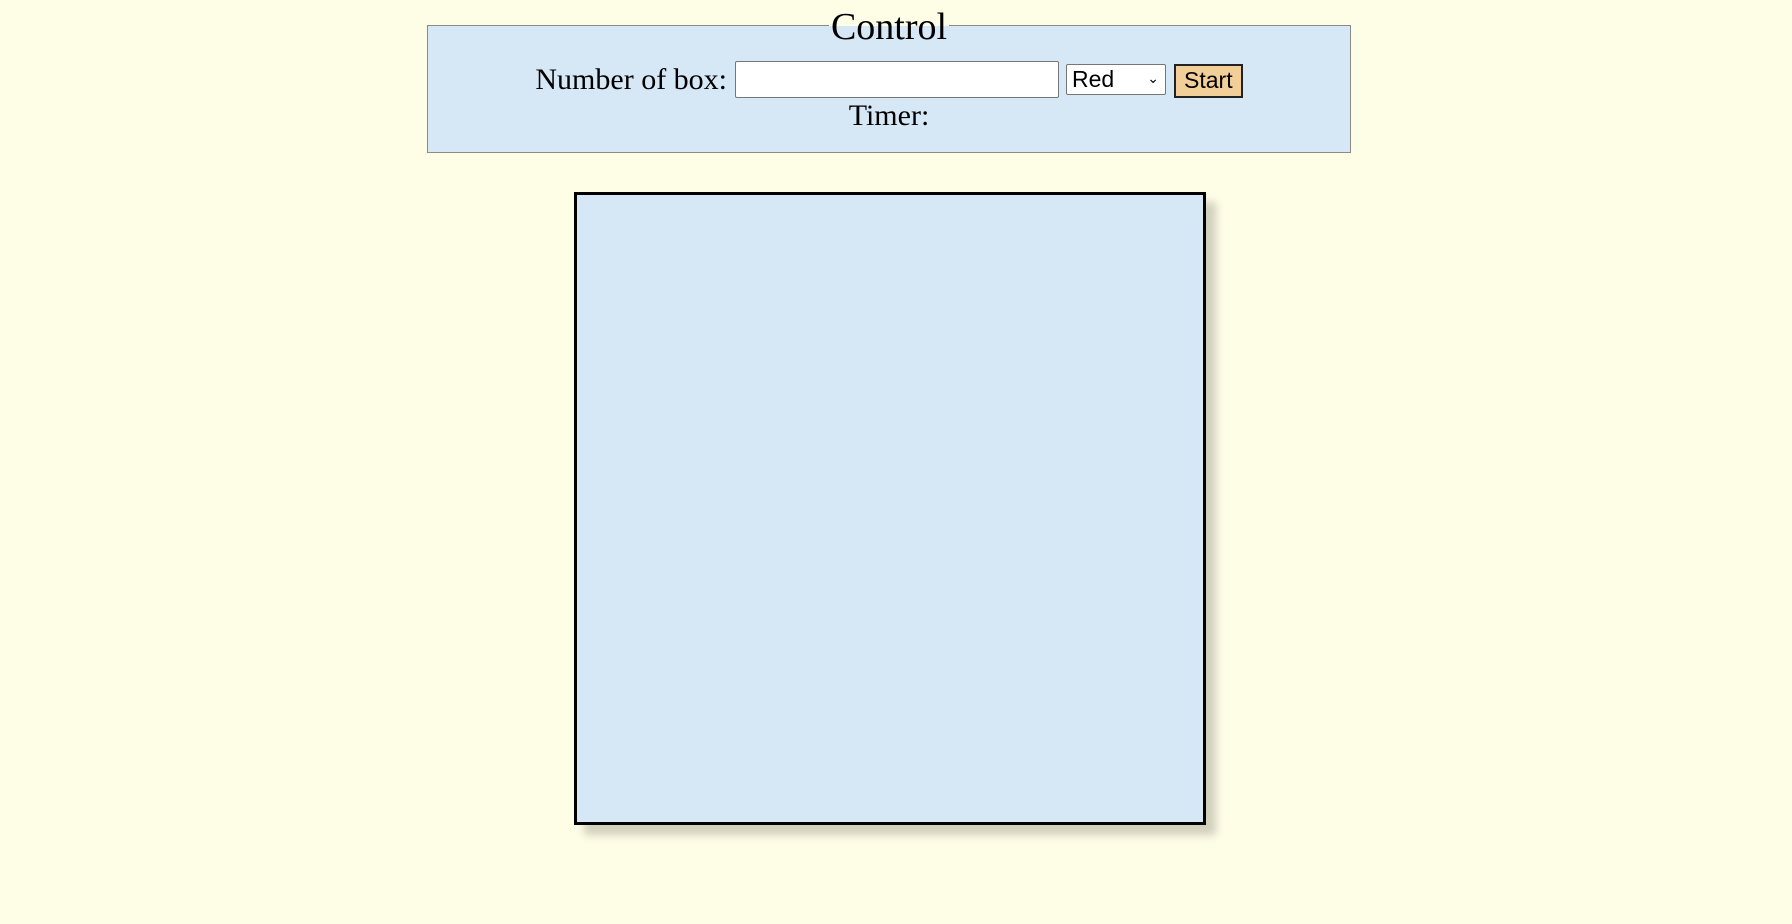 This screenshot has width=1792, height=924. I want to click on start-button: Start, so click(1208, 80).